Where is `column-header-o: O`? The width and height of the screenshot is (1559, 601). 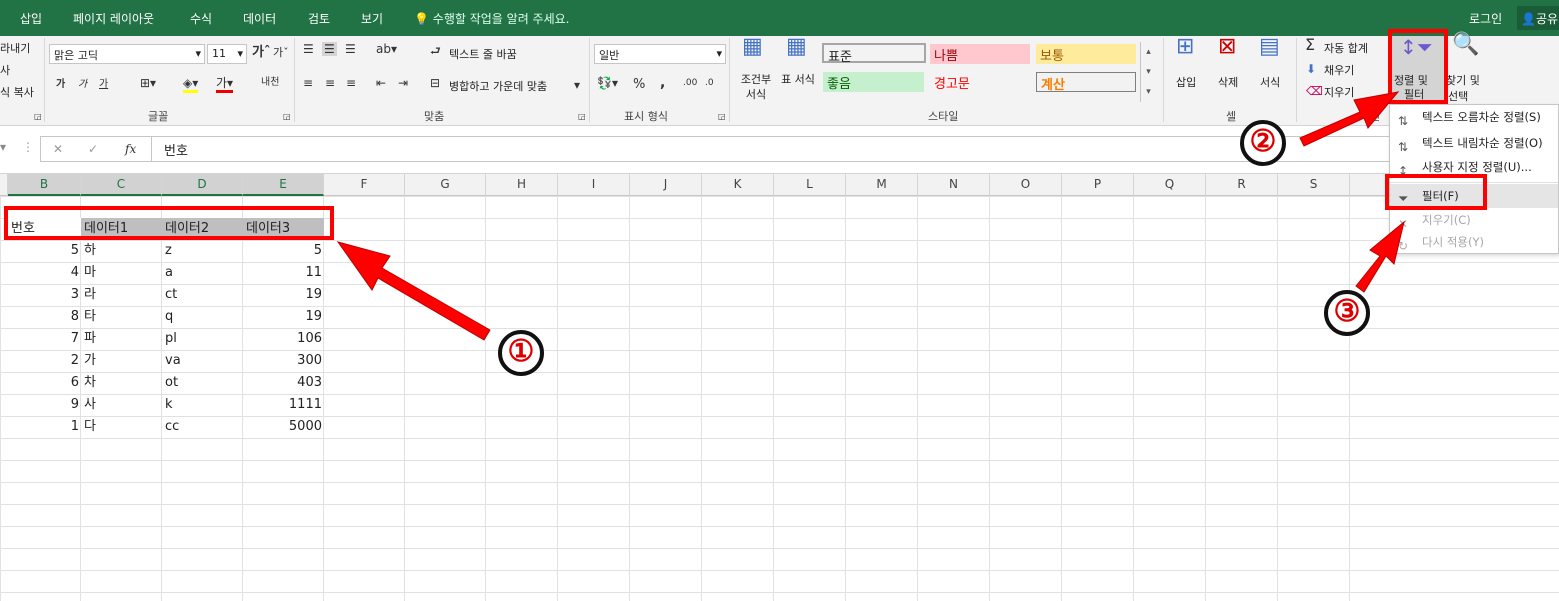
column-header-o: O is located at coordinates (1026, 185).